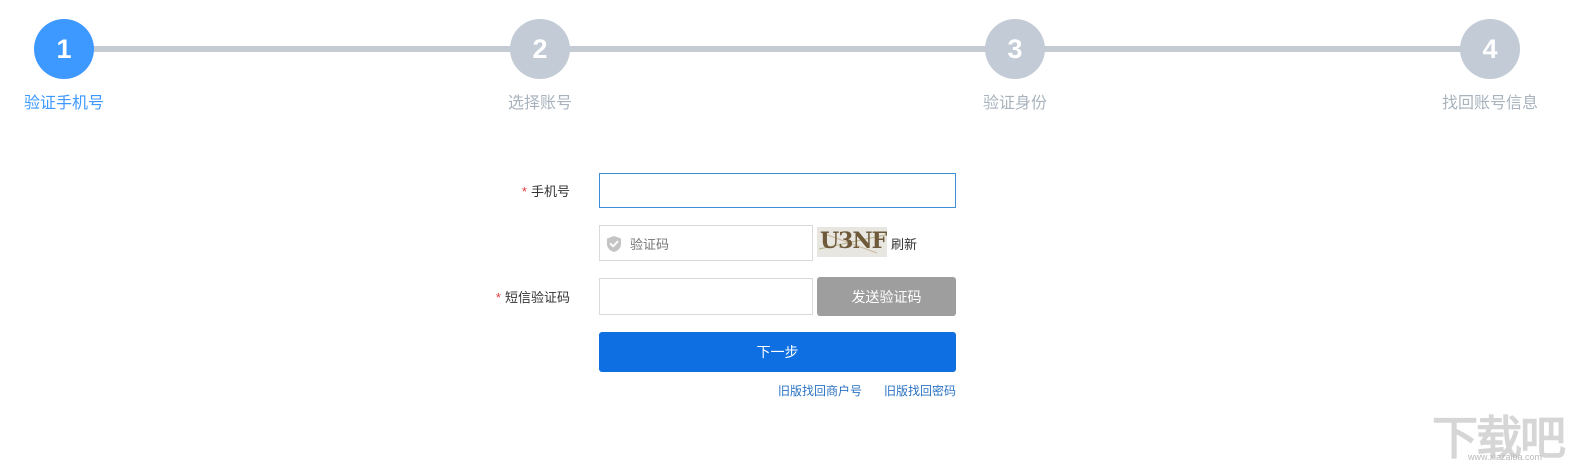 The width and height of the screenshot is (1583, 468). I want to click on step-1-circle: 1, so click(64, 49).